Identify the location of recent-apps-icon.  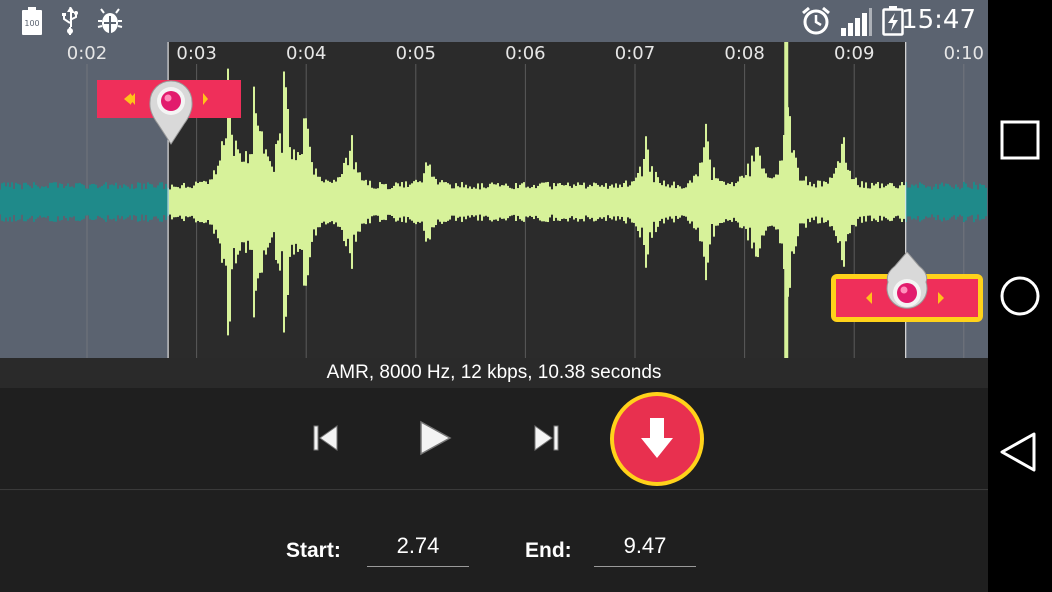
(1020, 140).